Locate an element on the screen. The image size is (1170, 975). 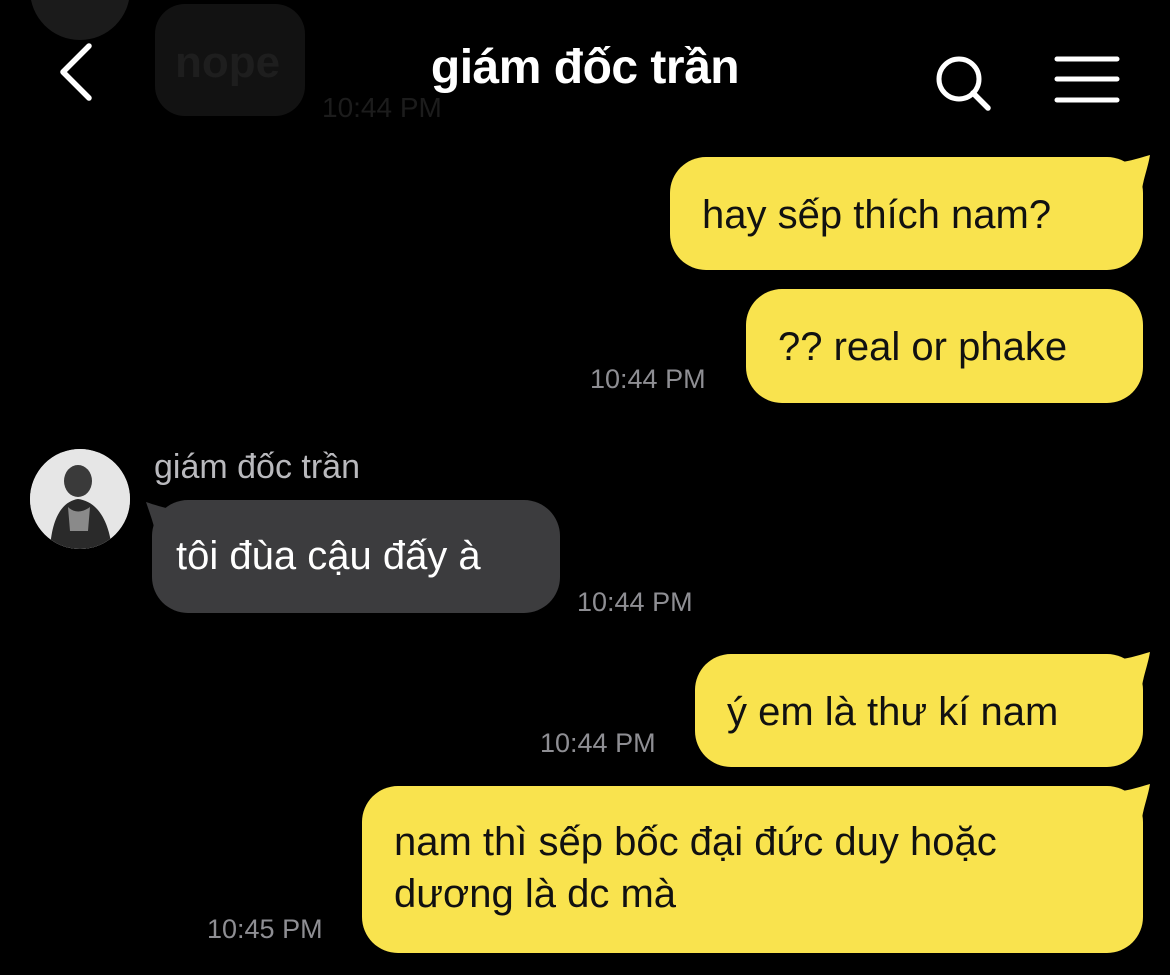
menu-button is located at coordinates (1087, 81).